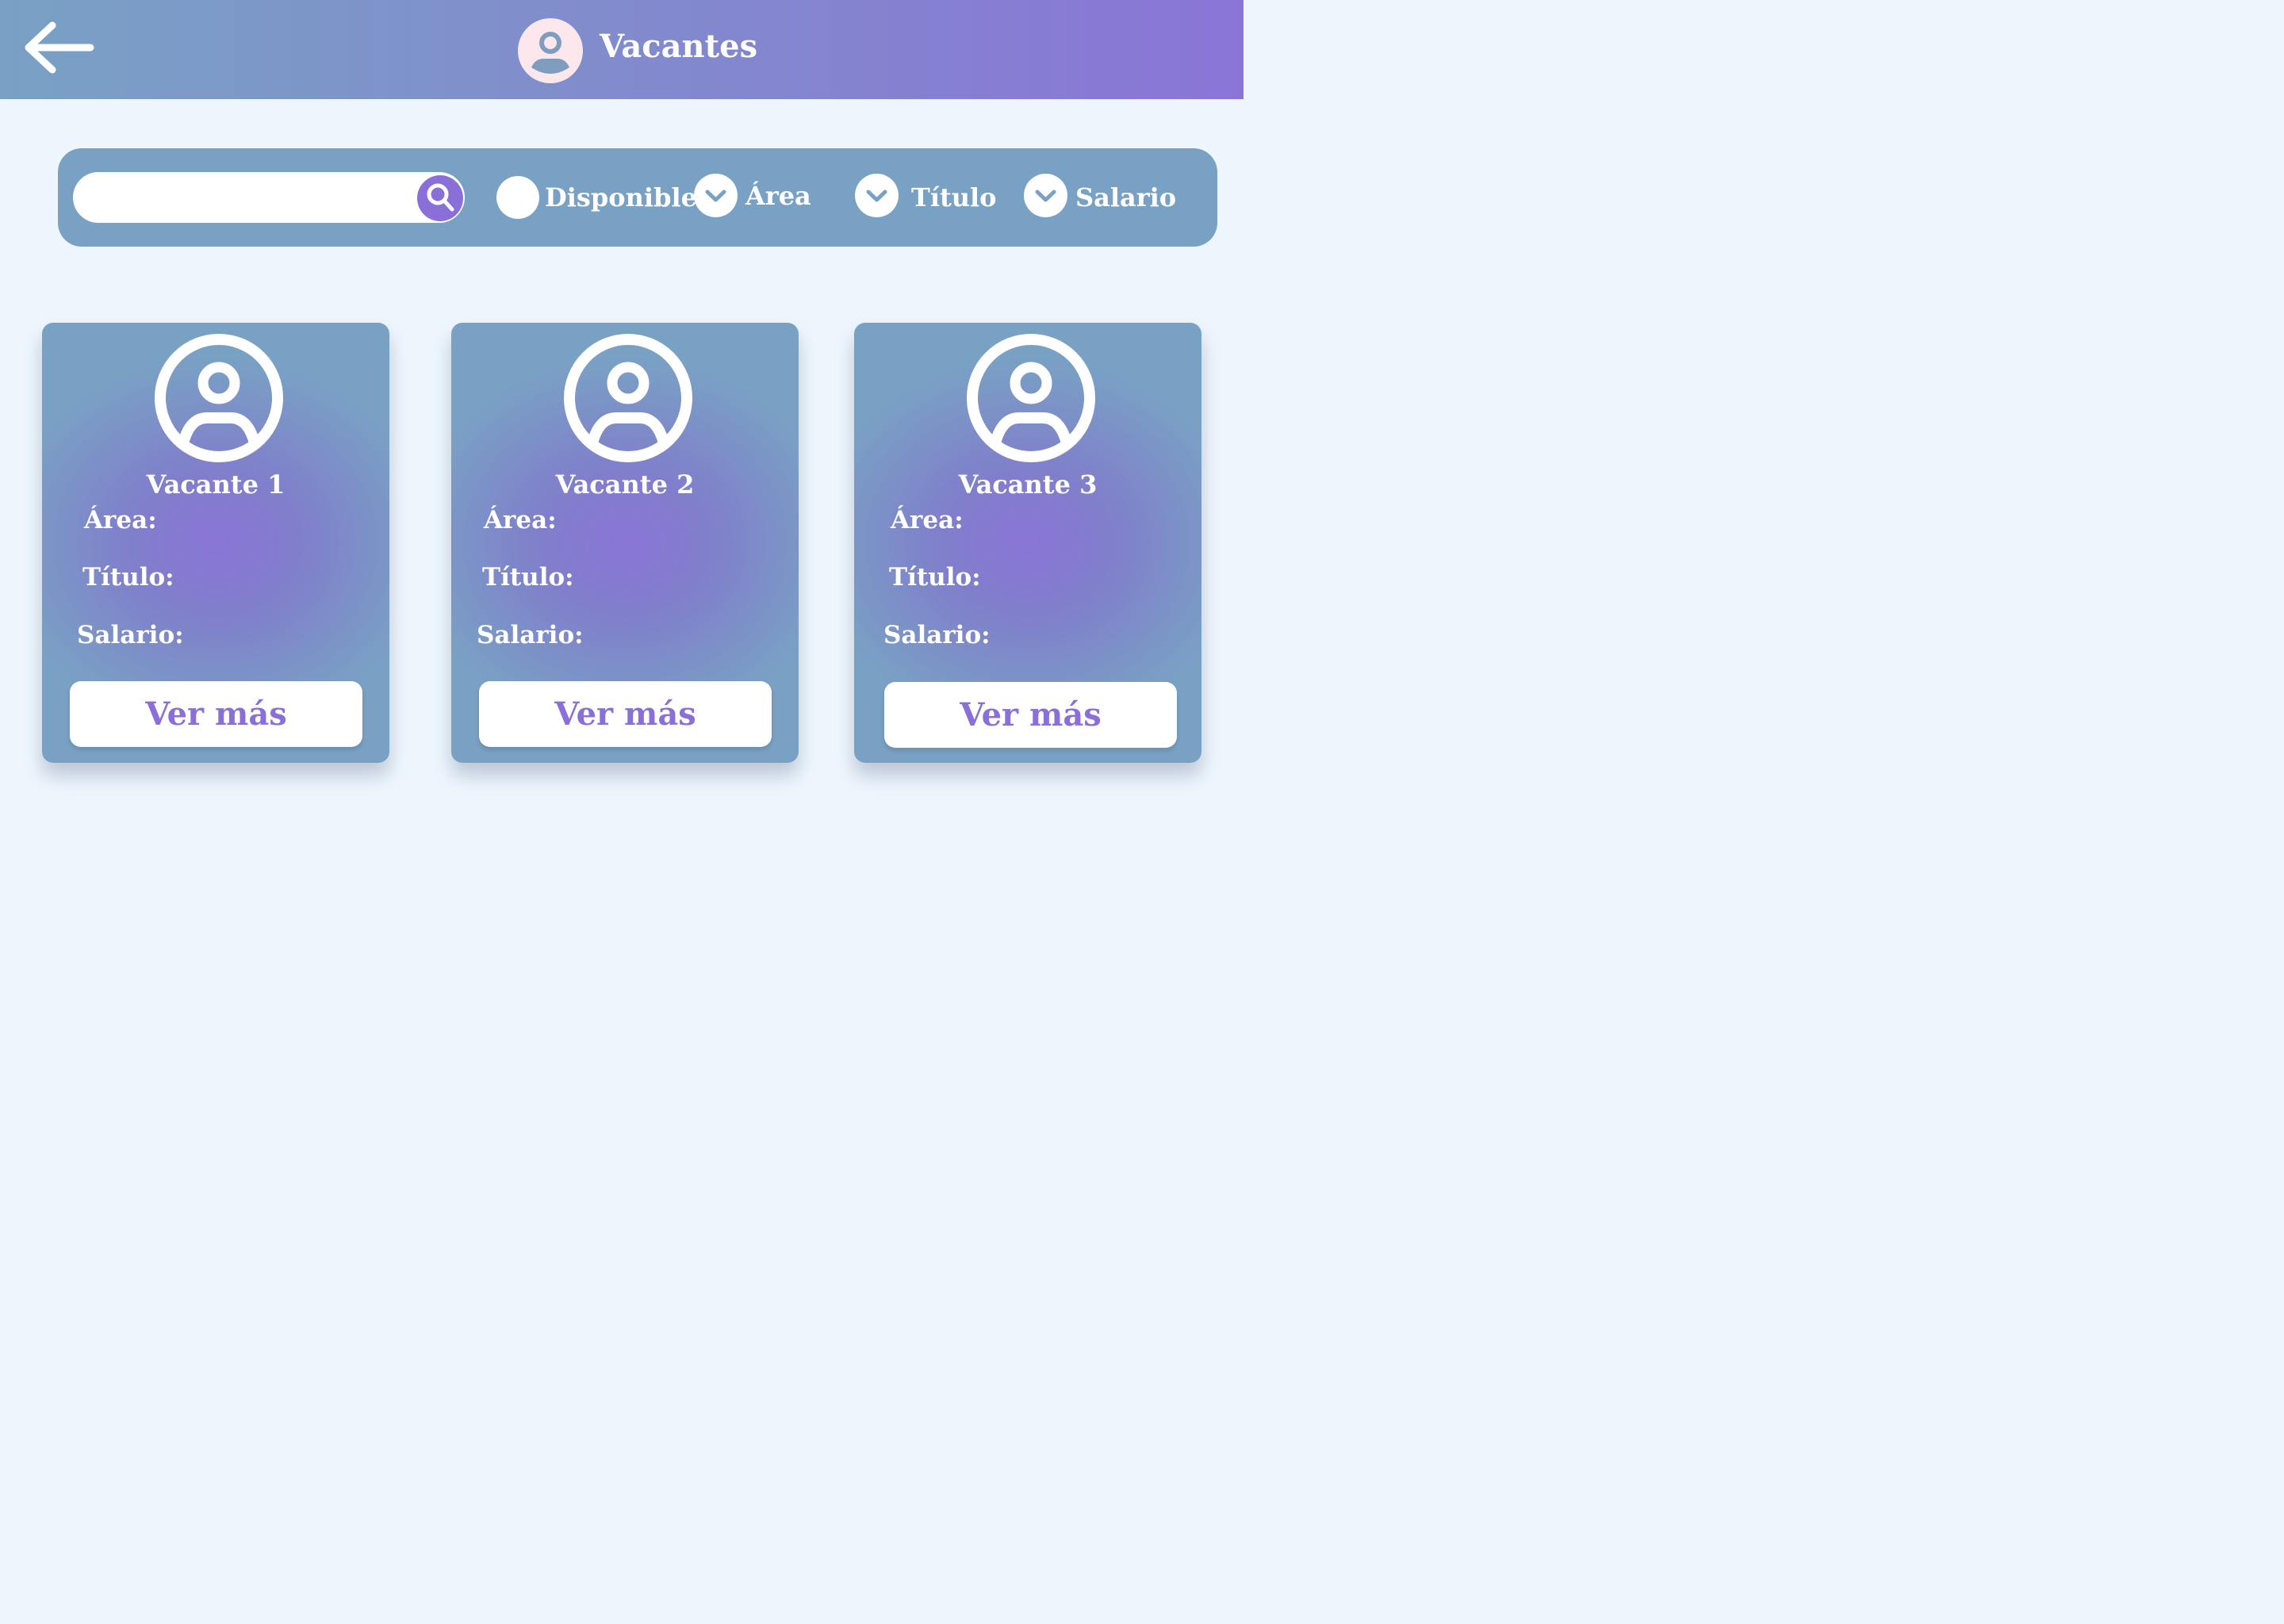 This screenshot has height=1624, width=2284. Describe the element at coordinates (679, 46) in the screenshot. I see `page-title: Vacantes` at that location.